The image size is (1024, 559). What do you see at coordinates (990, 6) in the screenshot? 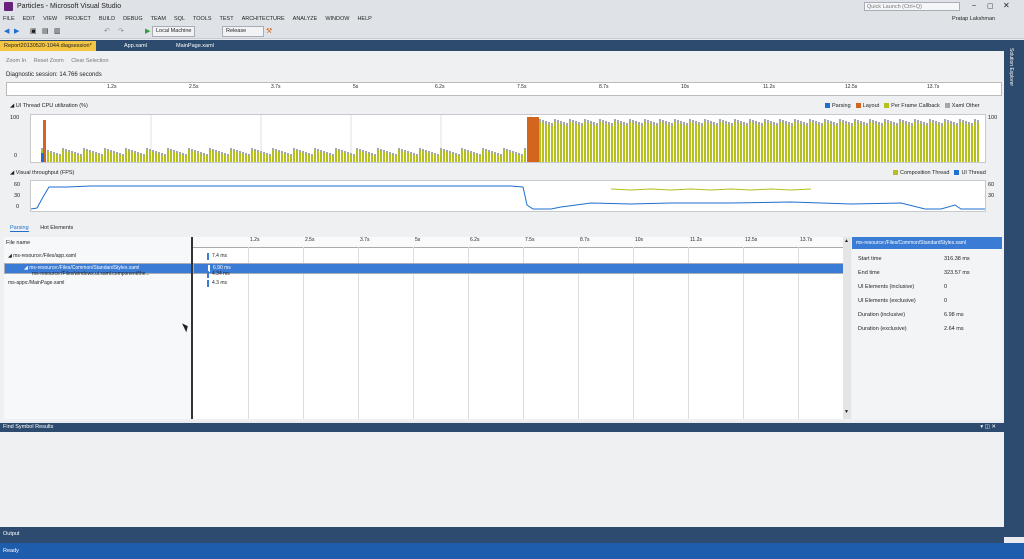
I see `maximize-button: ▢` at bounding box center [990, 6].